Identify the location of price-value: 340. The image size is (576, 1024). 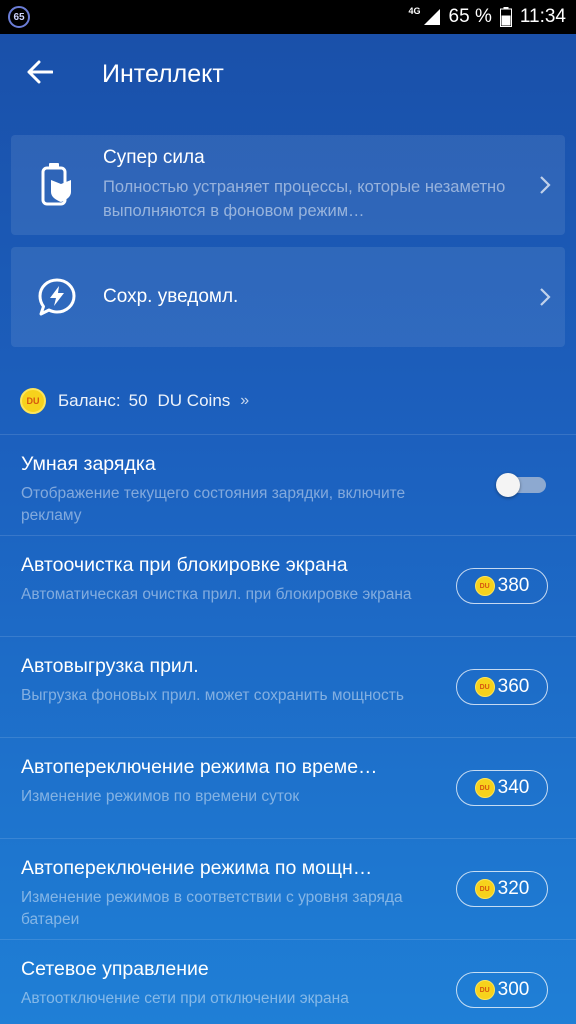
(513, 787).